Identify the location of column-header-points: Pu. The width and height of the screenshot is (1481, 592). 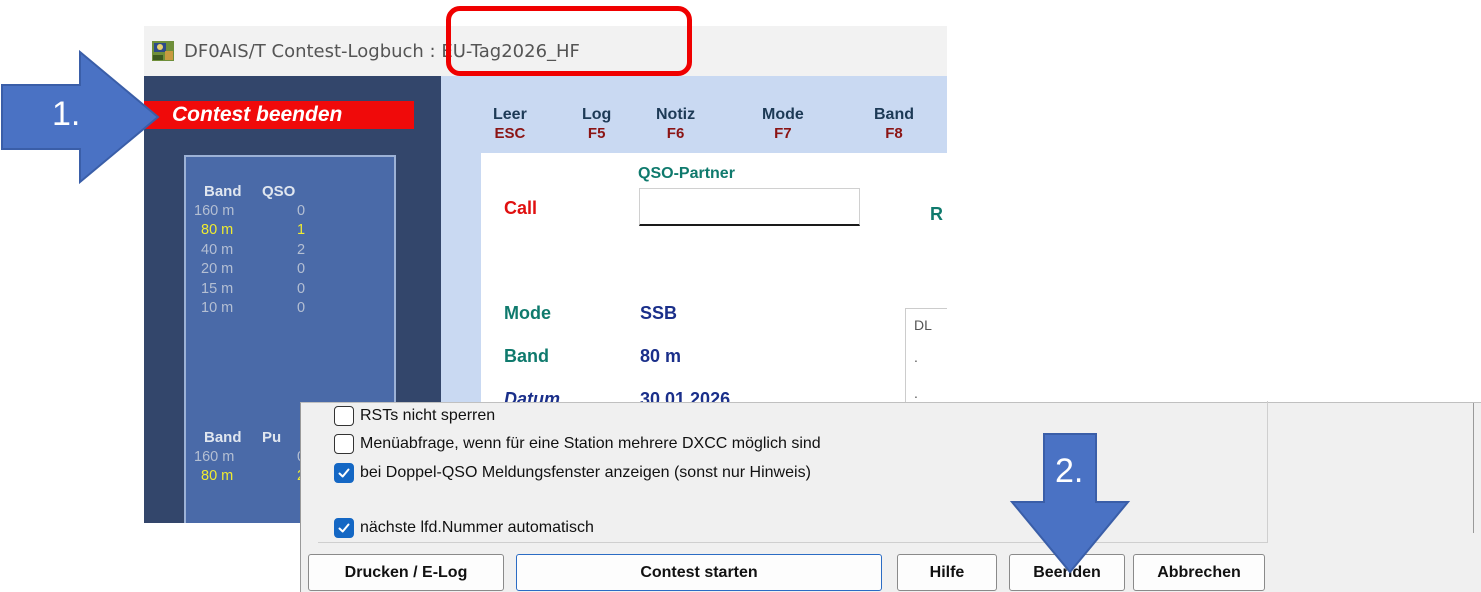
(272, 437).